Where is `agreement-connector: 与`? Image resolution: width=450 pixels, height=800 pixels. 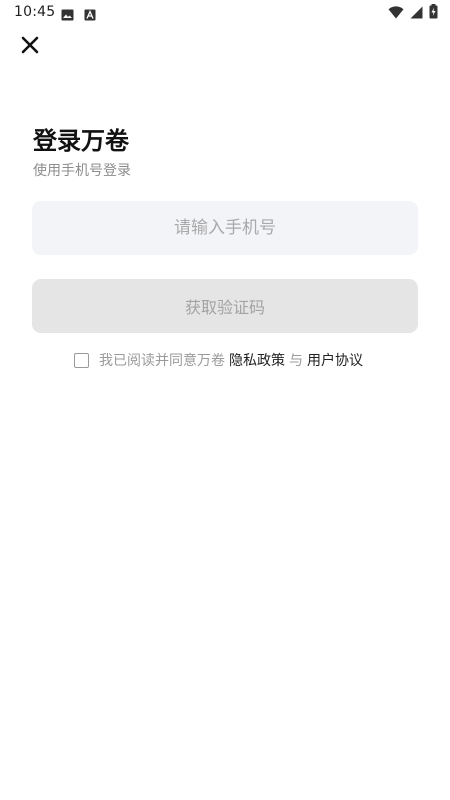 agreement-connector: 与 is located at coordinates (296, 361).